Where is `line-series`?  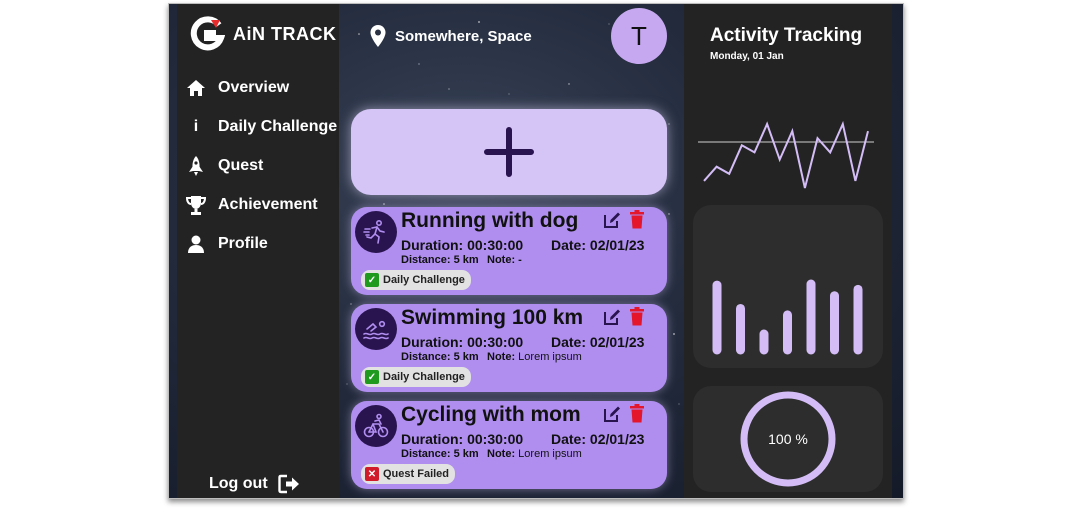 line-series is located at coordinates (786, 154).